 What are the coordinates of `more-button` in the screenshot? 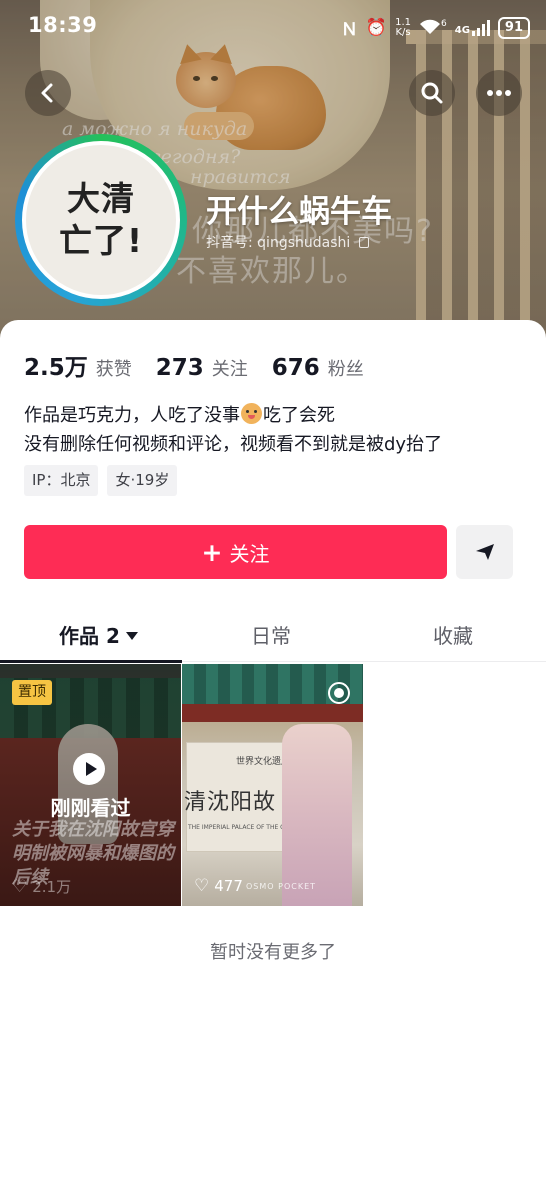 It's located at (499, 93).